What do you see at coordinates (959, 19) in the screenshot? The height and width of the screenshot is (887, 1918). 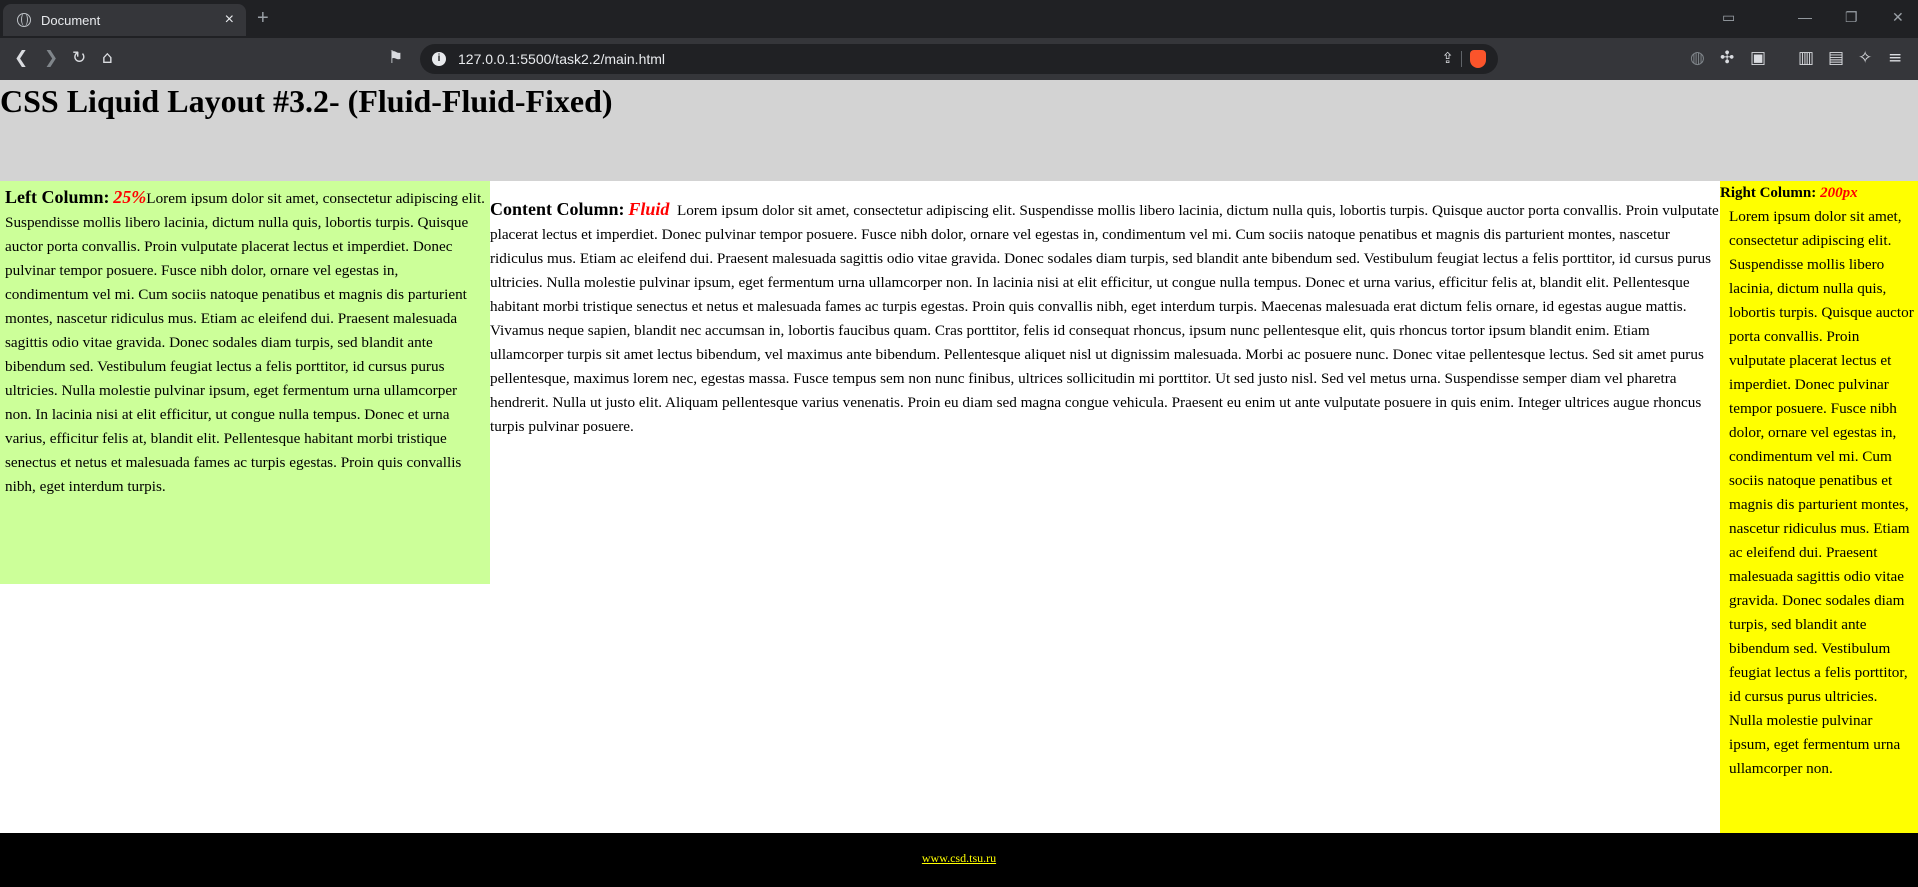 I see `tab-strip: Document × + ▭ — ❐ ✕` at bounding box center [959, 19].